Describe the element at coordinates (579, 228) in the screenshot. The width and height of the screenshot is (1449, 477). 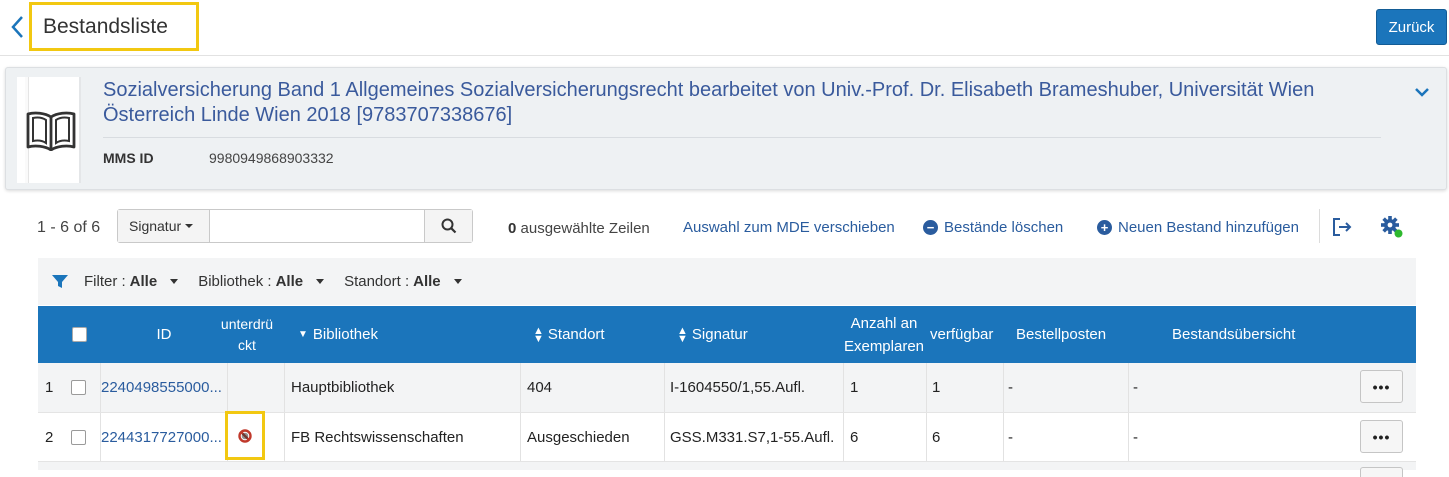
I see `selected-rows-info: 0 ausgewählte Zeilen` at that location.